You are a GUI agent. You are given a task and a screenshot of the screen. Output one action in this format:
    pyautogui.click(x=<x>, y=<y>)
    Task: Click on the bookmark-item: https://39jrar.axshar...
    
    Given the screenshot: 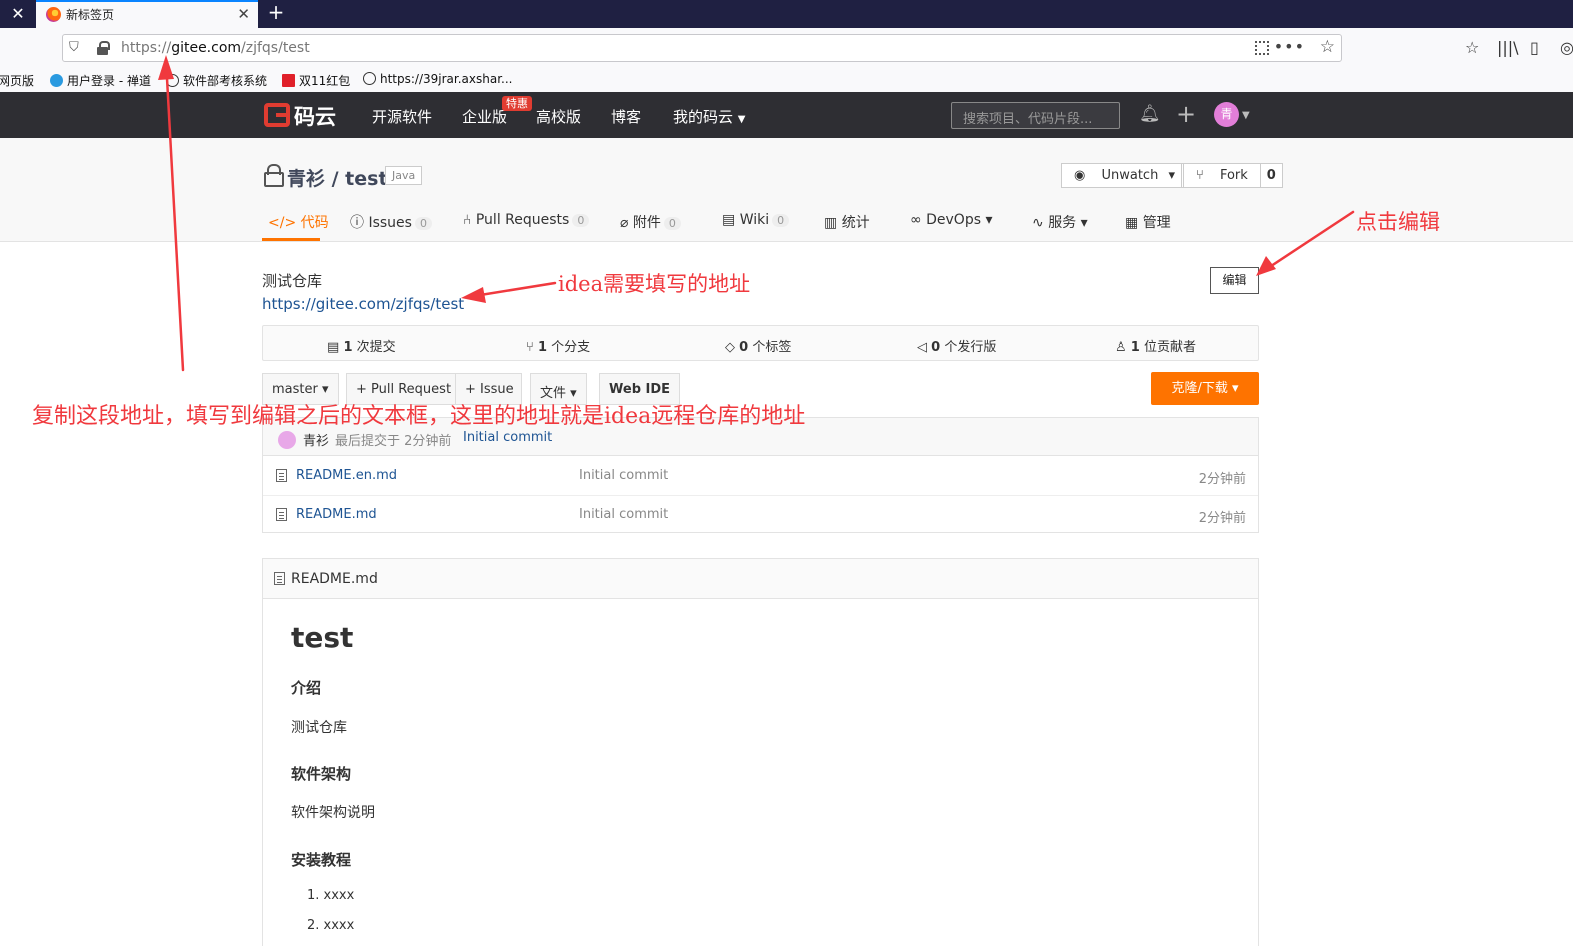 What is the action you would take?
    pyautogui.click(x=438, y=79)
    